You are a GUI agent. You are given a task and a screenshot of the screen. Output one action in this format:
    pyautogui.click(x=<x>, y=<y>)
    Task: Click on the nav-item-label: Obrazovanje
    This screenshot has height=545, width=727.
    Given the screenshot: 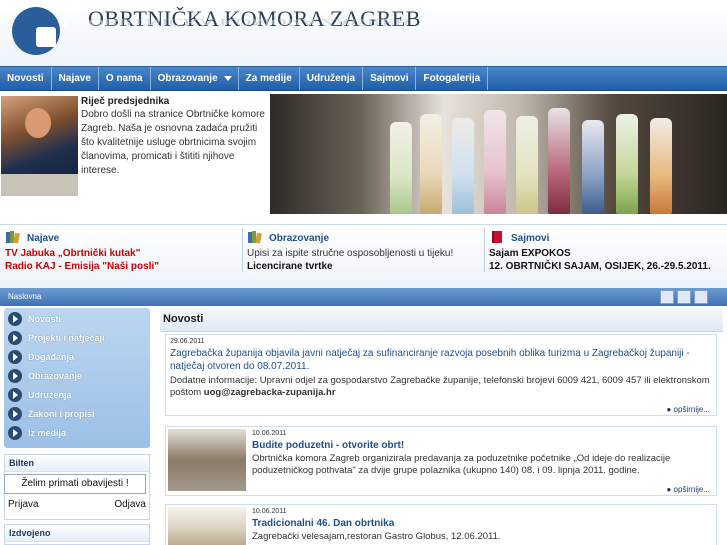 What is the action you would take?
    pyautogui.click(x=187, y=78)
    